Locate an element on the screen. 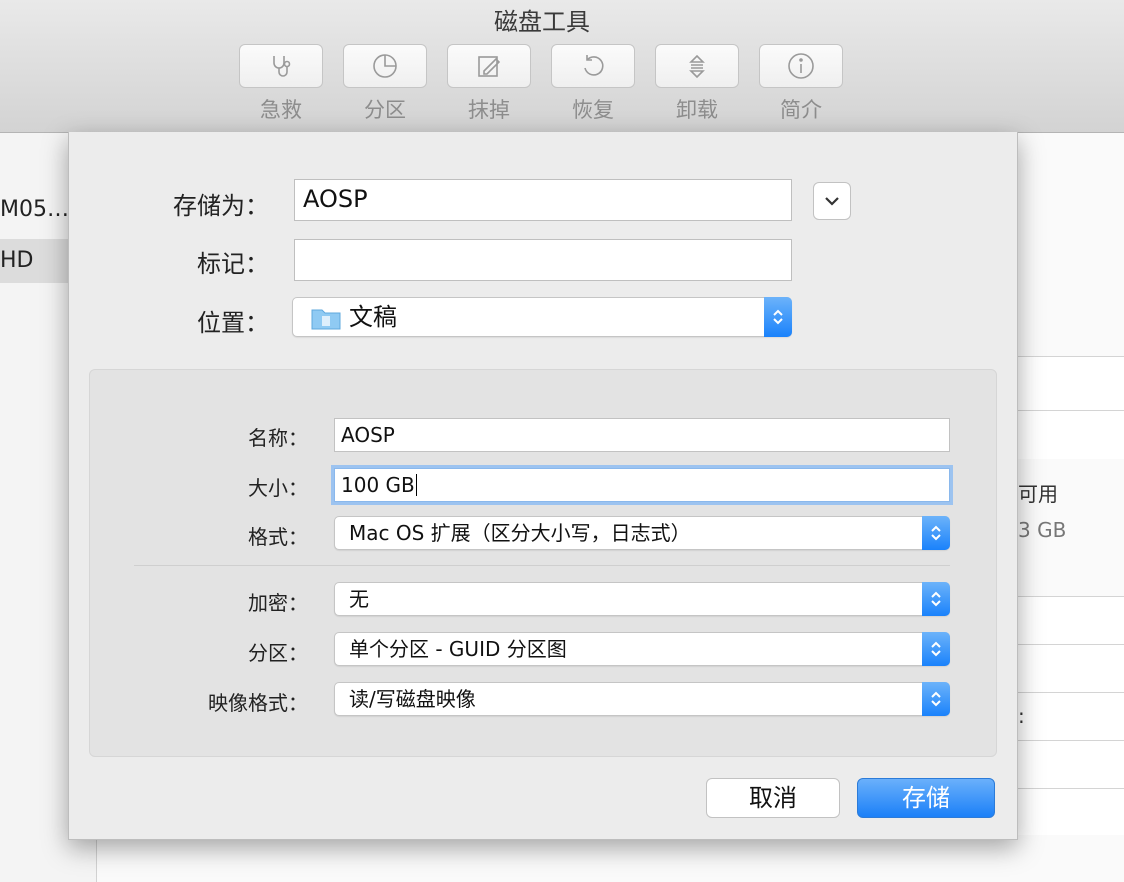 This screenshot has height=882, width=1124. available-value: 3 GB is located at coordinates (1042, 530).